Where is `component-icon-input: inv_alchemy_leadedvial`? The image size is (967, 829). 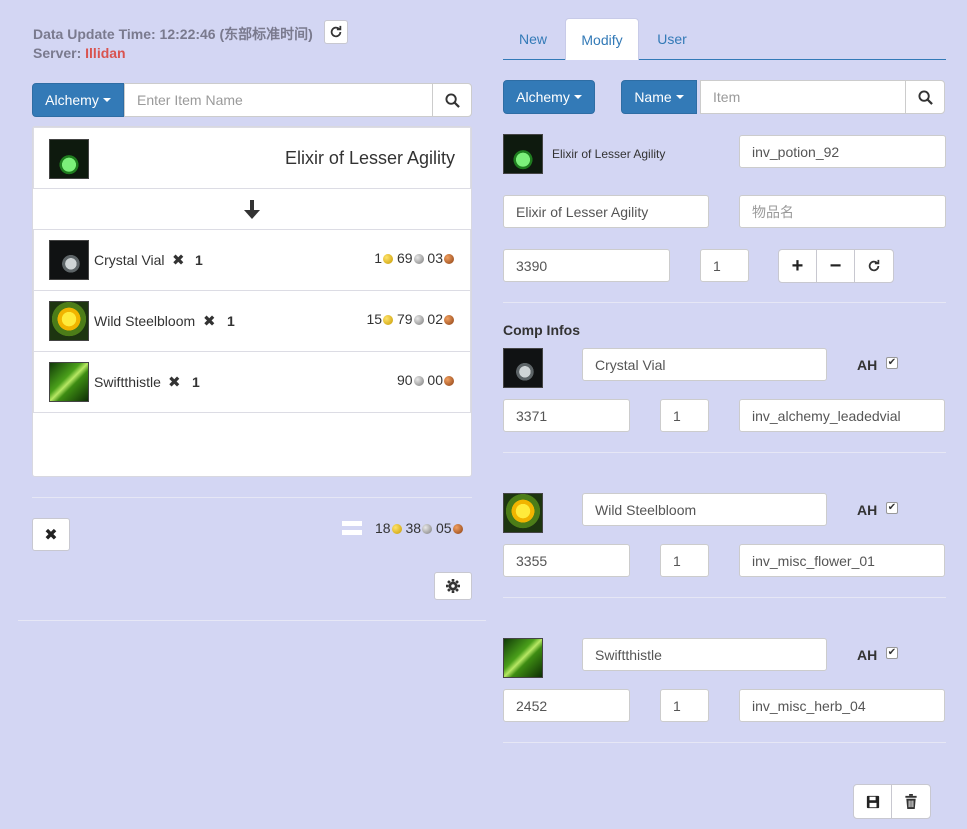
component-icon-input: inv_alchemy_leadedvial is located at coordinates (842, 415).